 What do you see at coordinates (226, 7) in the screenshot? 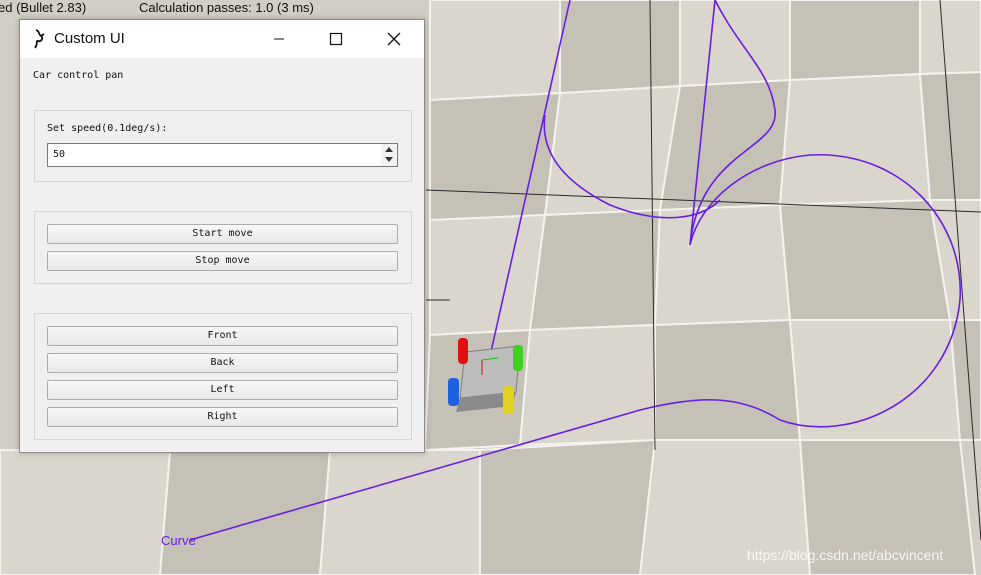
I see `calculation-passes-text: Calculation passes: 1.0 (3 ms)` at bounding box center [226, 7].